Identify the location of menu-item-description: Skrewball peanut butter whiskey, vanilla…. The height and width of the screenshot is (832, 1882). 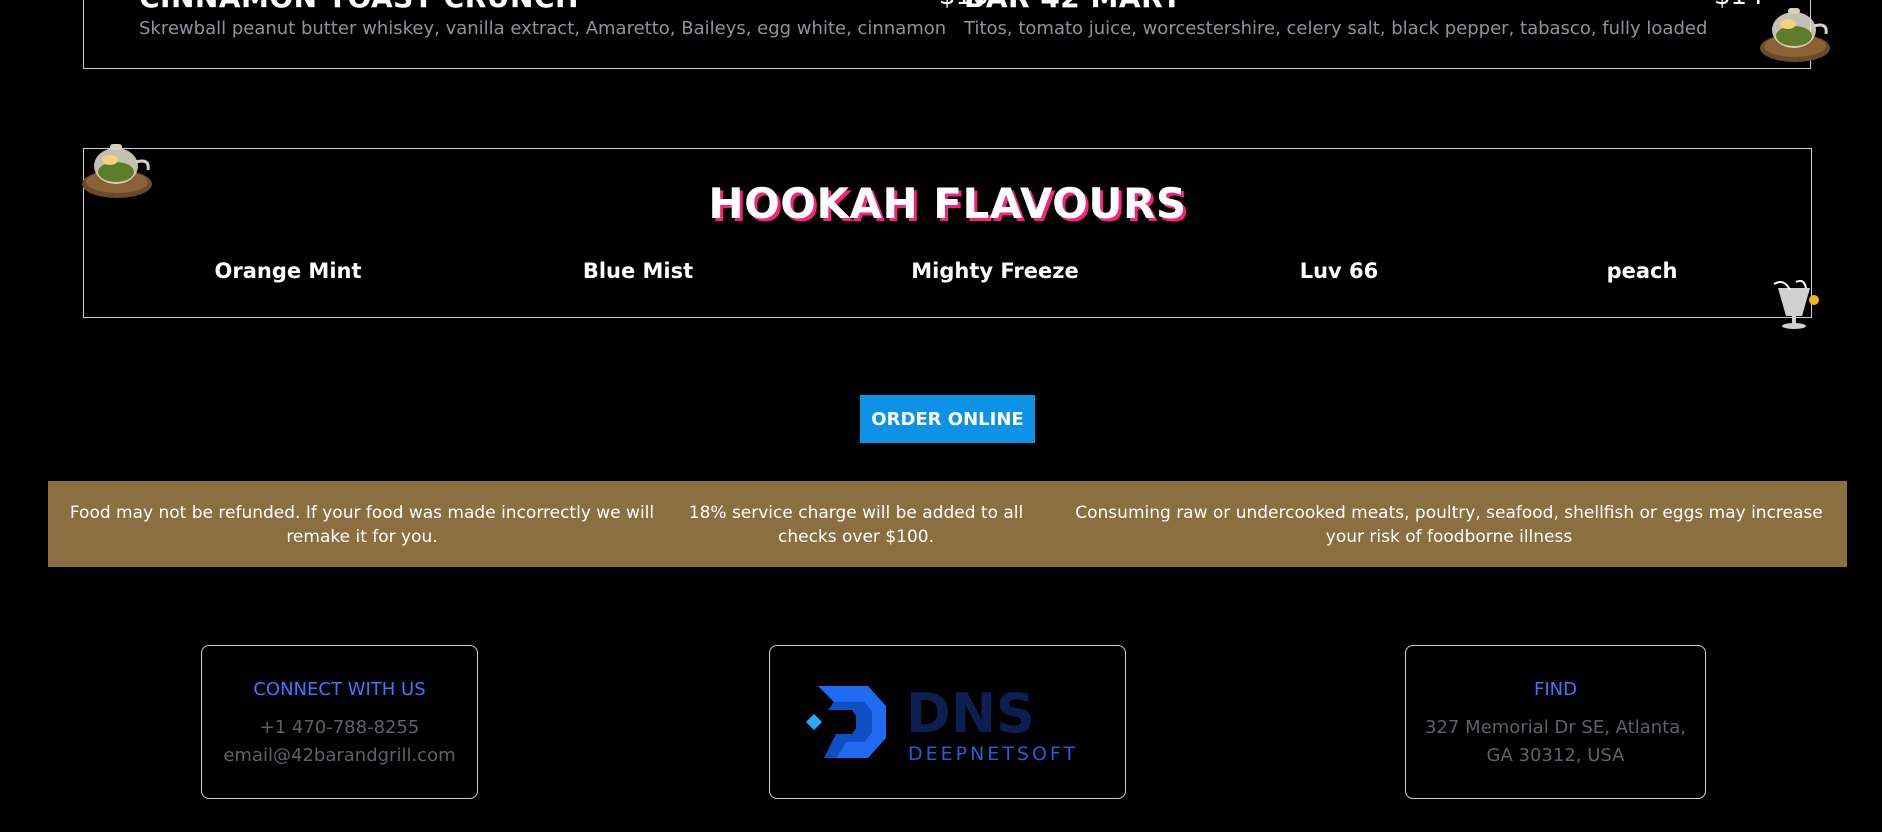
(543, 28).